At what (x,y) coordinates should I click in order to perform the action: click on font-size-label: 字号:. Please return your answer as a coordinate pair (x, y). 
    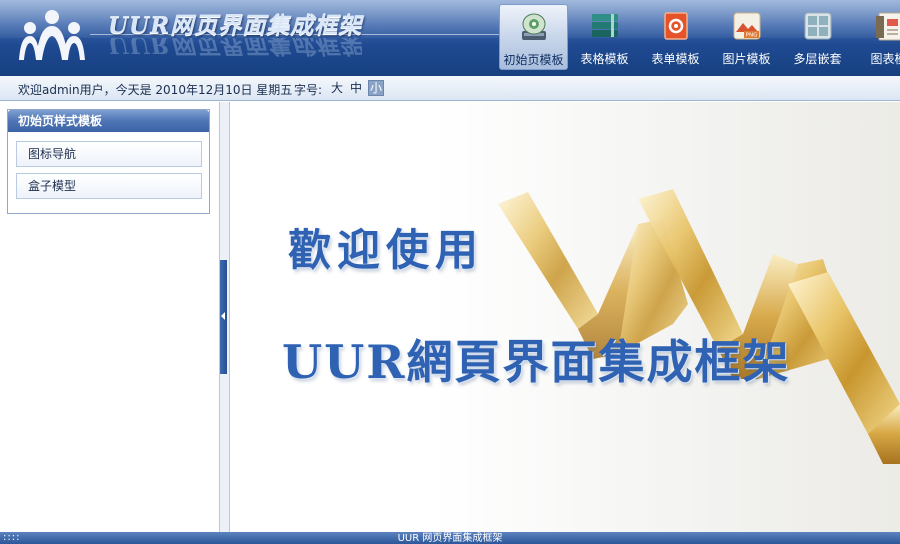
    Looking at the image, I should click on (308, 90).